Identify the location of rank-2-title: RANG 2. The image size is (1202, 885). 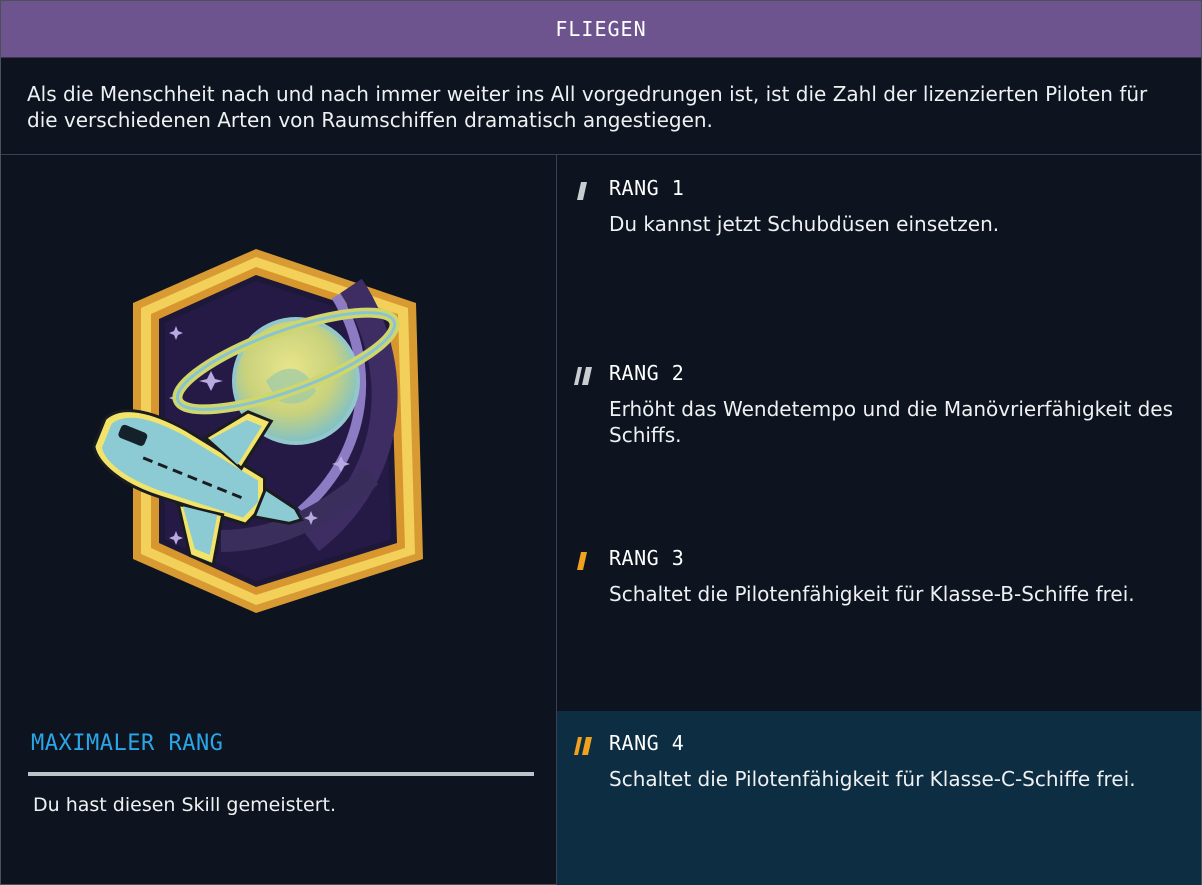
(647, 373).